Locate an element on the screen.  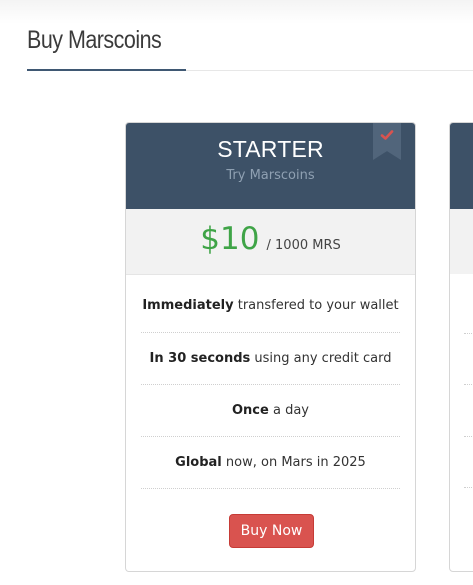
price-amount: $10 is located at coordinates (230, 239).